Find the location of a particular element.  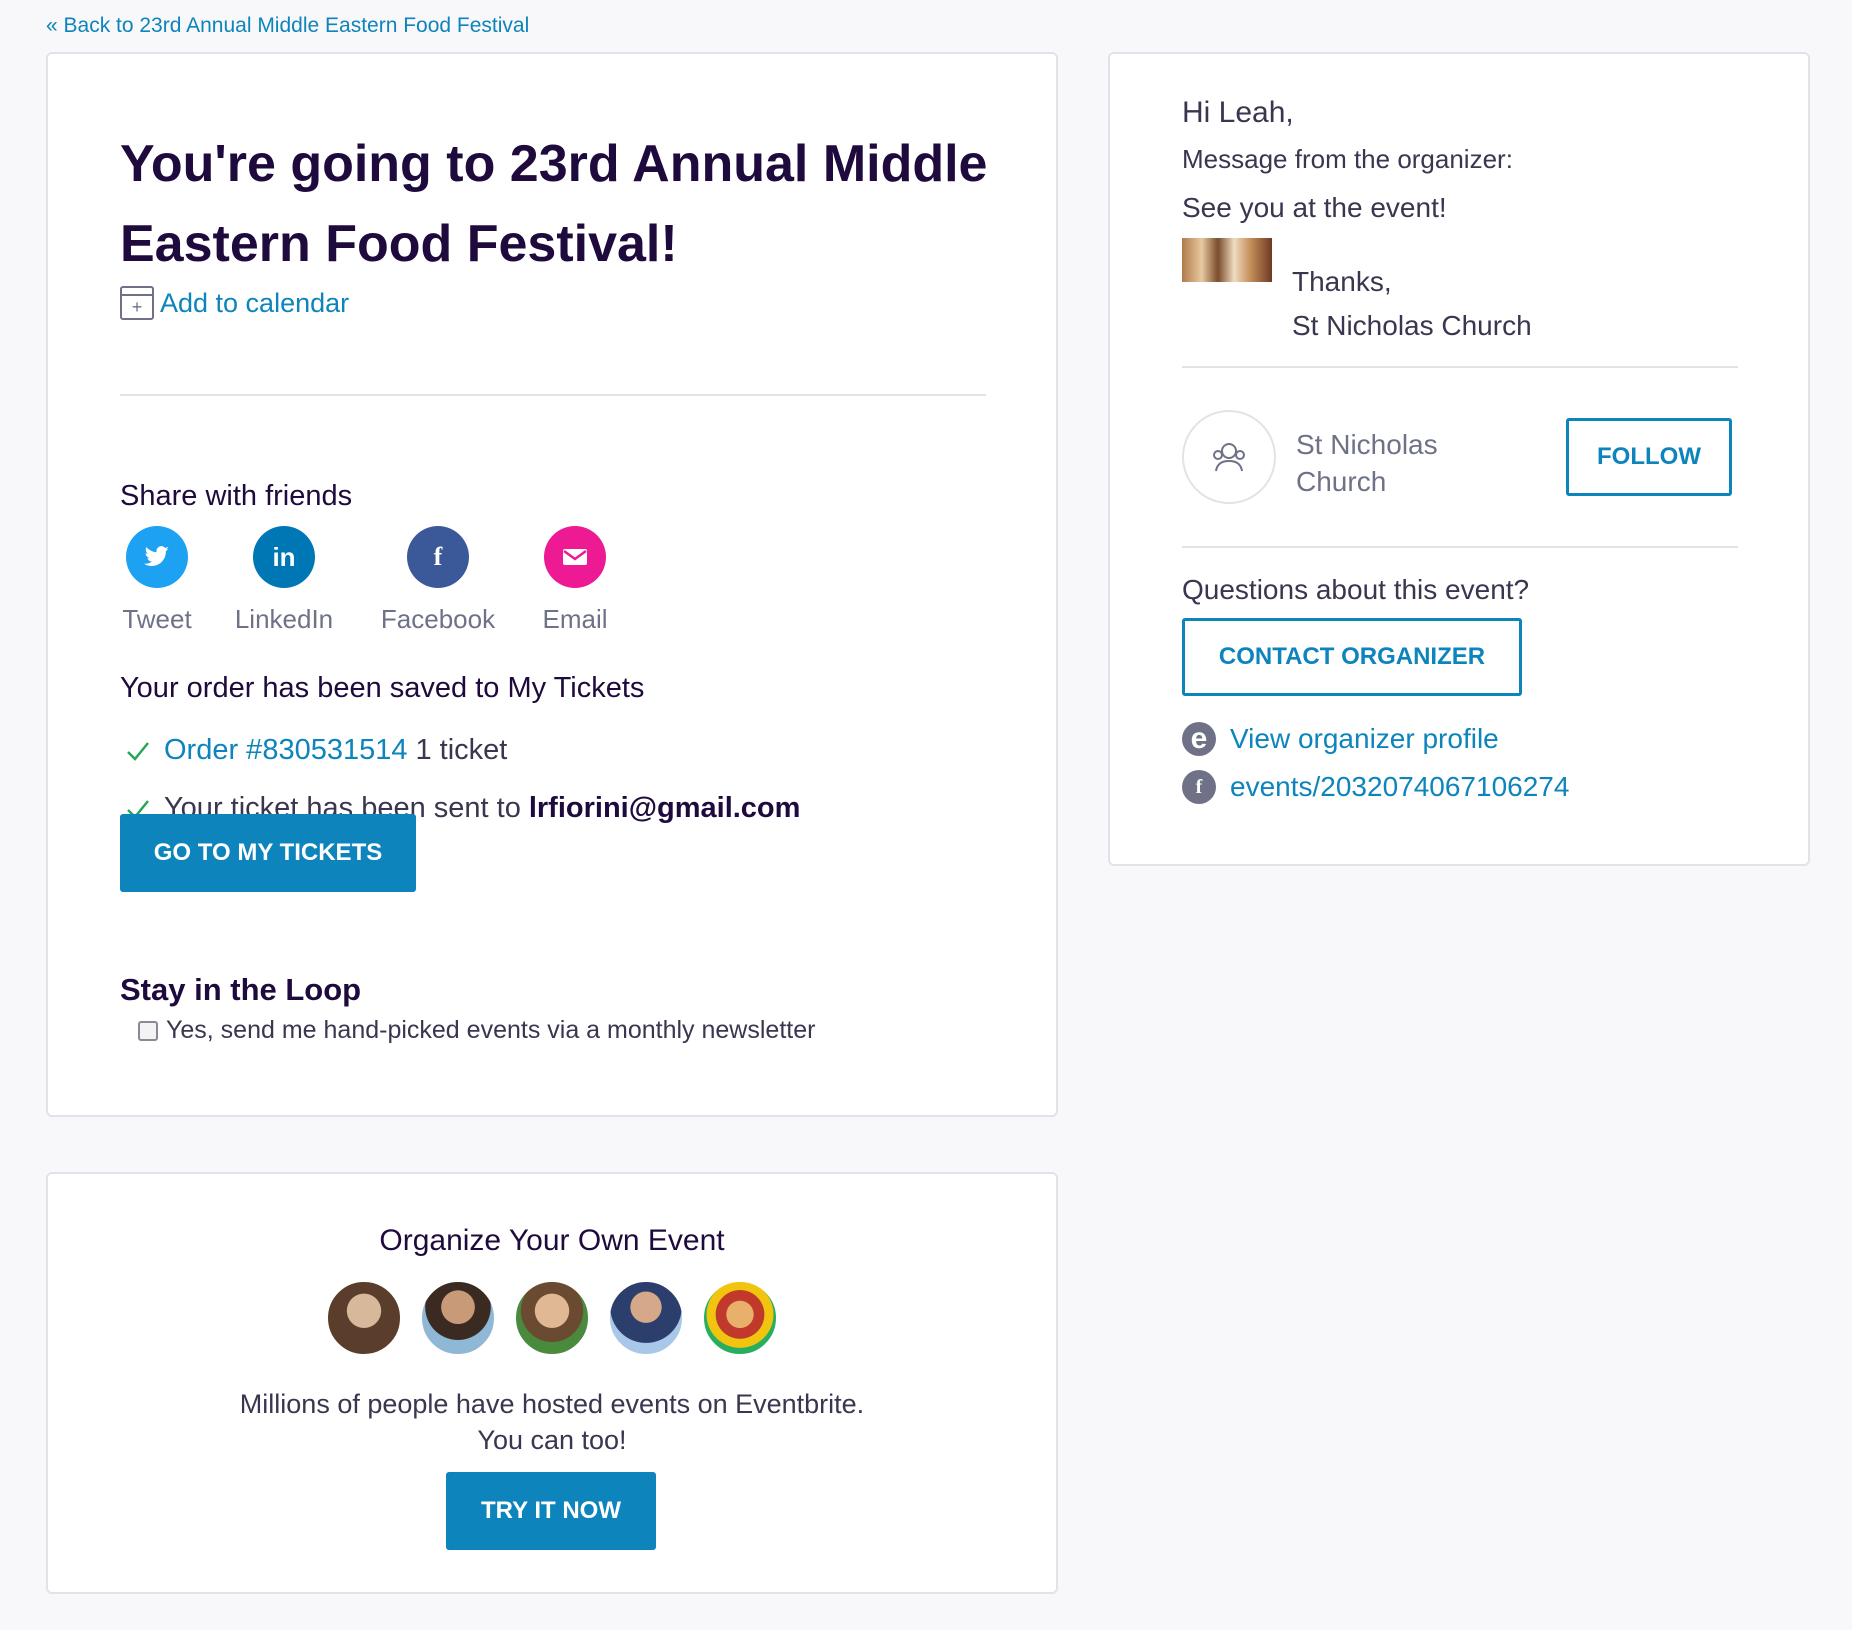

share-heading: Share with friends is located at coordinates (236, 496).